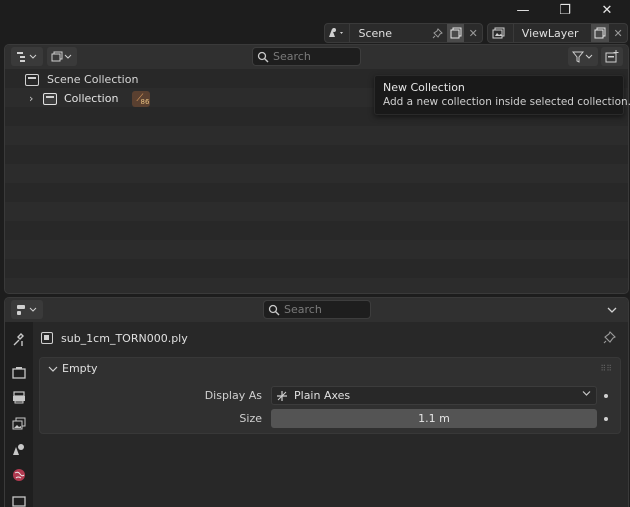  I want to click on size-field: 1.1 m, so click(434, 418).